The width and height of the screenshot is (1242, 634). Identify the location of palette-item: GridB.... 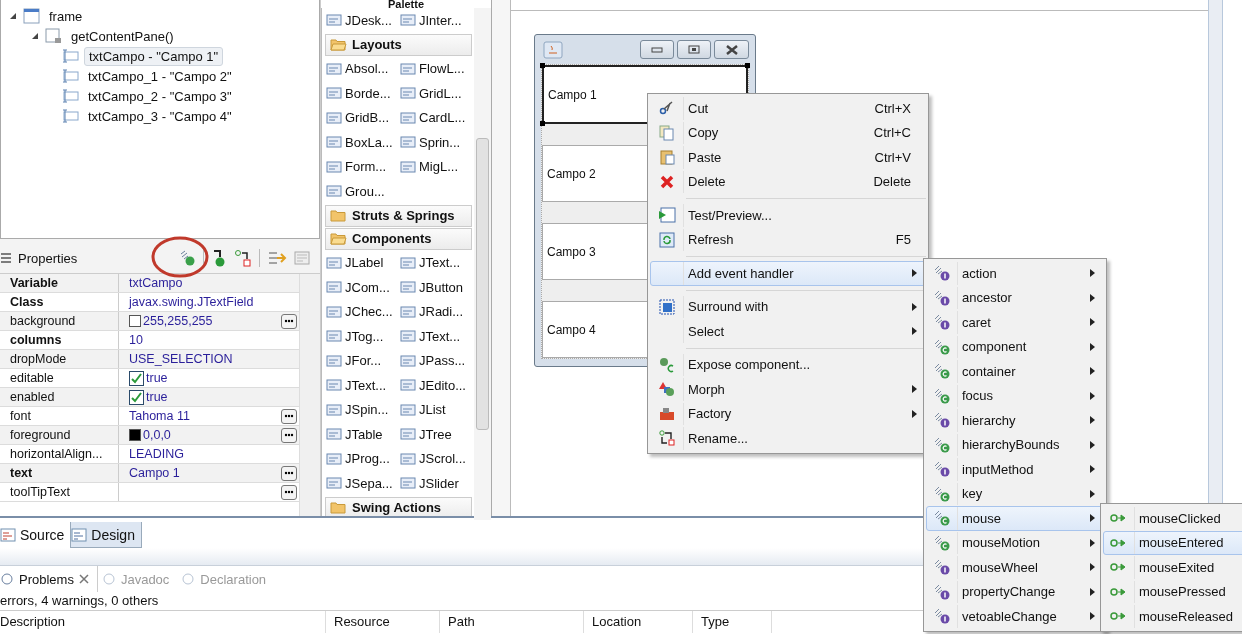
(359, 117).